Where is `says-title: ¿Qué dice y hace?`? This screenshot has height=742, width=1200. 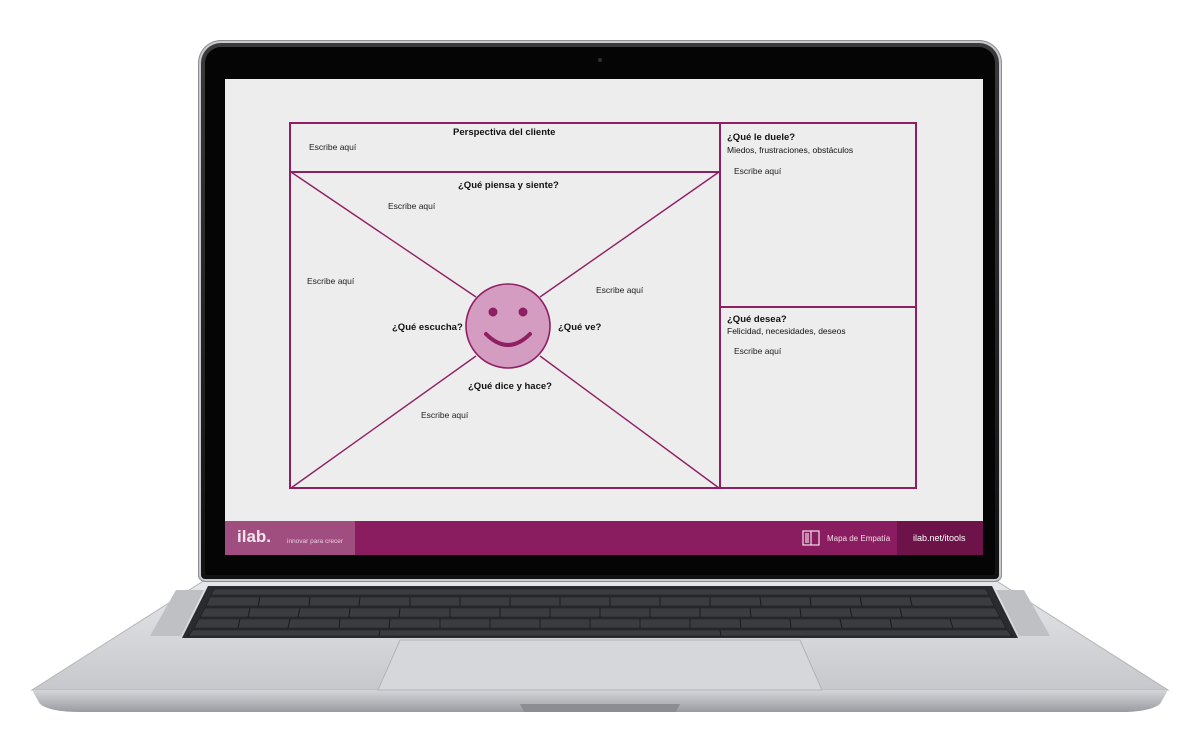
says-title: ¿Qué dice y hace? is located at coordinates (510, 386).